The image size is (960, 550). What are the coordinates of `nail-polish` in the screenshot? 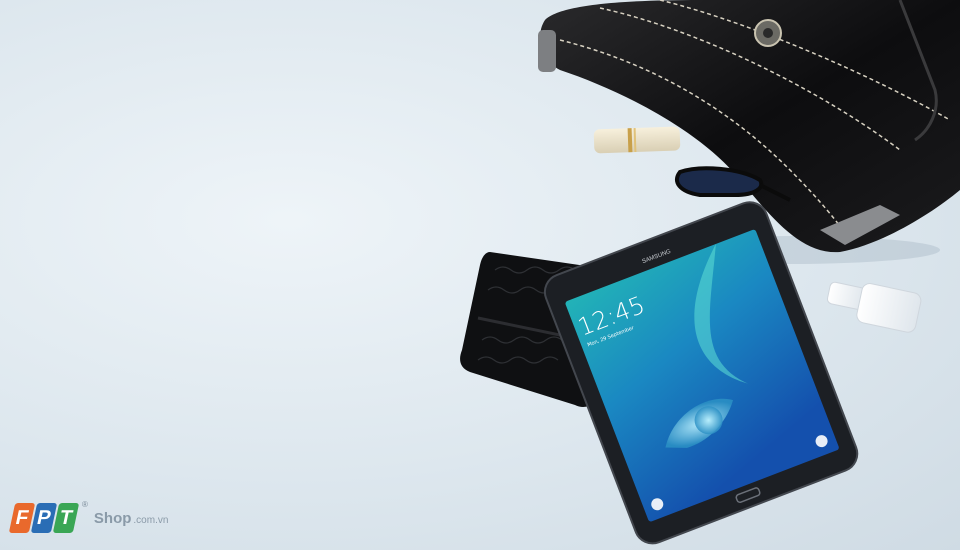 It's located at (874, 307).